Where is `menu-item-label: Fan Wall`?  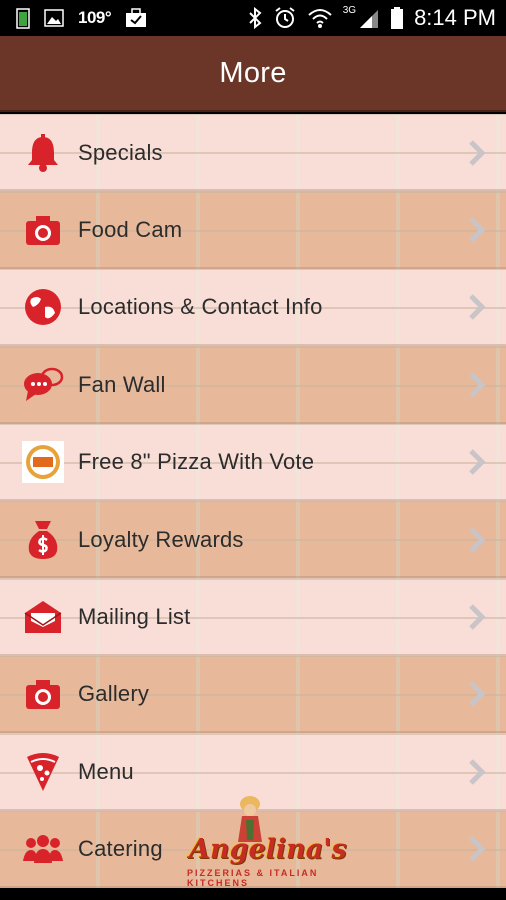 menu-item-label: Fan Wall is located at coordinates (122, 384).